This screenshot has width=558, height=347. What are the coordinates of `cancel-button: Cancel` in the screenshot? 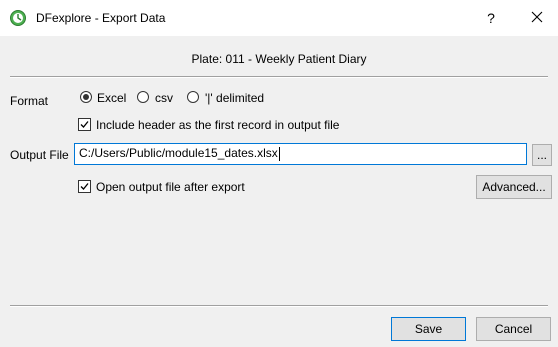 It's located at (513, 329).